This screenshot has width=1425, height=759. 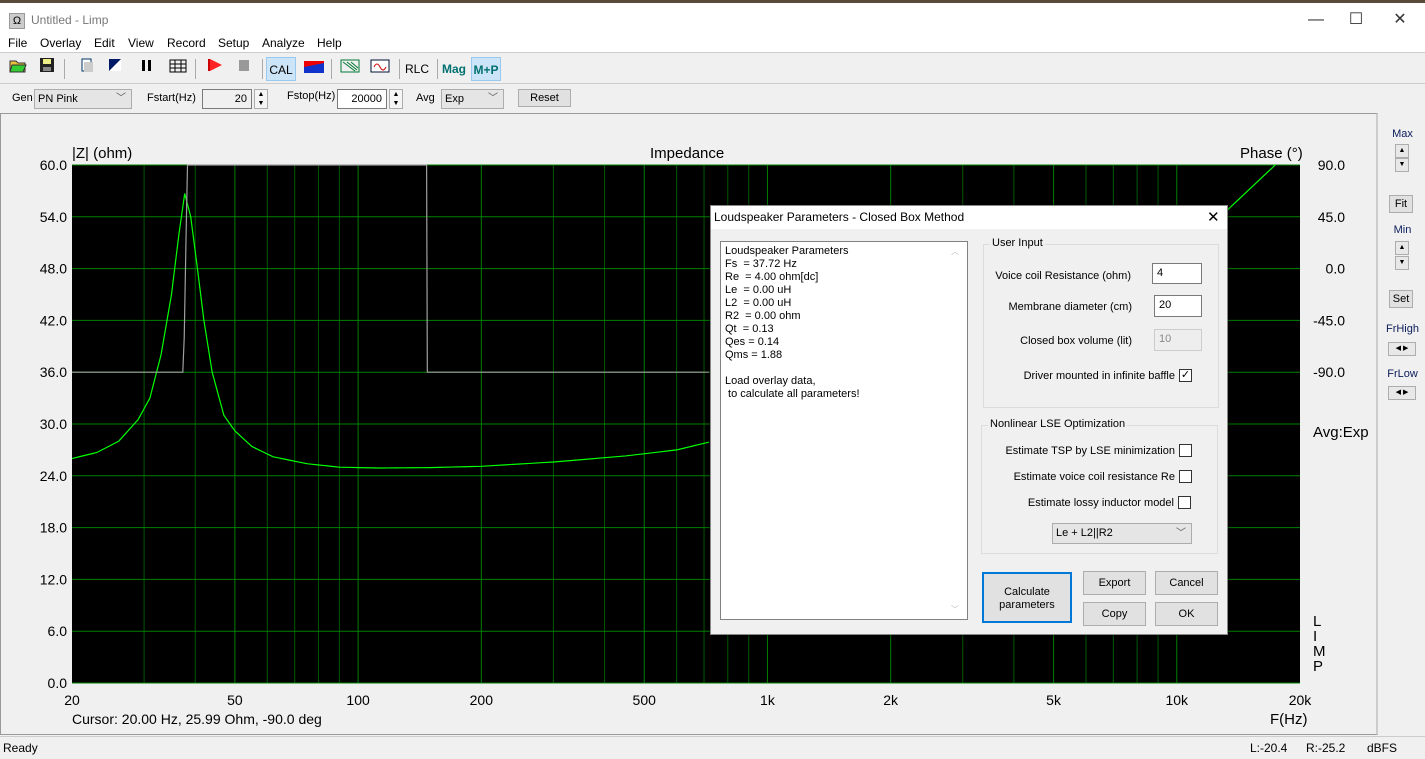 What do you see at coordinates (1178, 340) in the screenshot?
I see `box-volume-input: 10` at bounding box center [1178, 340].